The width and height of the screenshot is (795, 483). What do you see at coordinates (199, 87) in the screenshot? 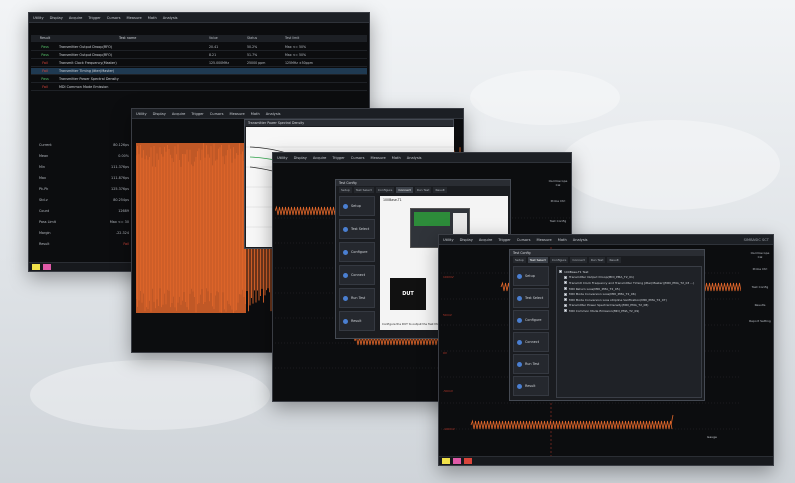
I see `table-row: Fail MDI Common Mode Emission` at bounding box center [199, 87].